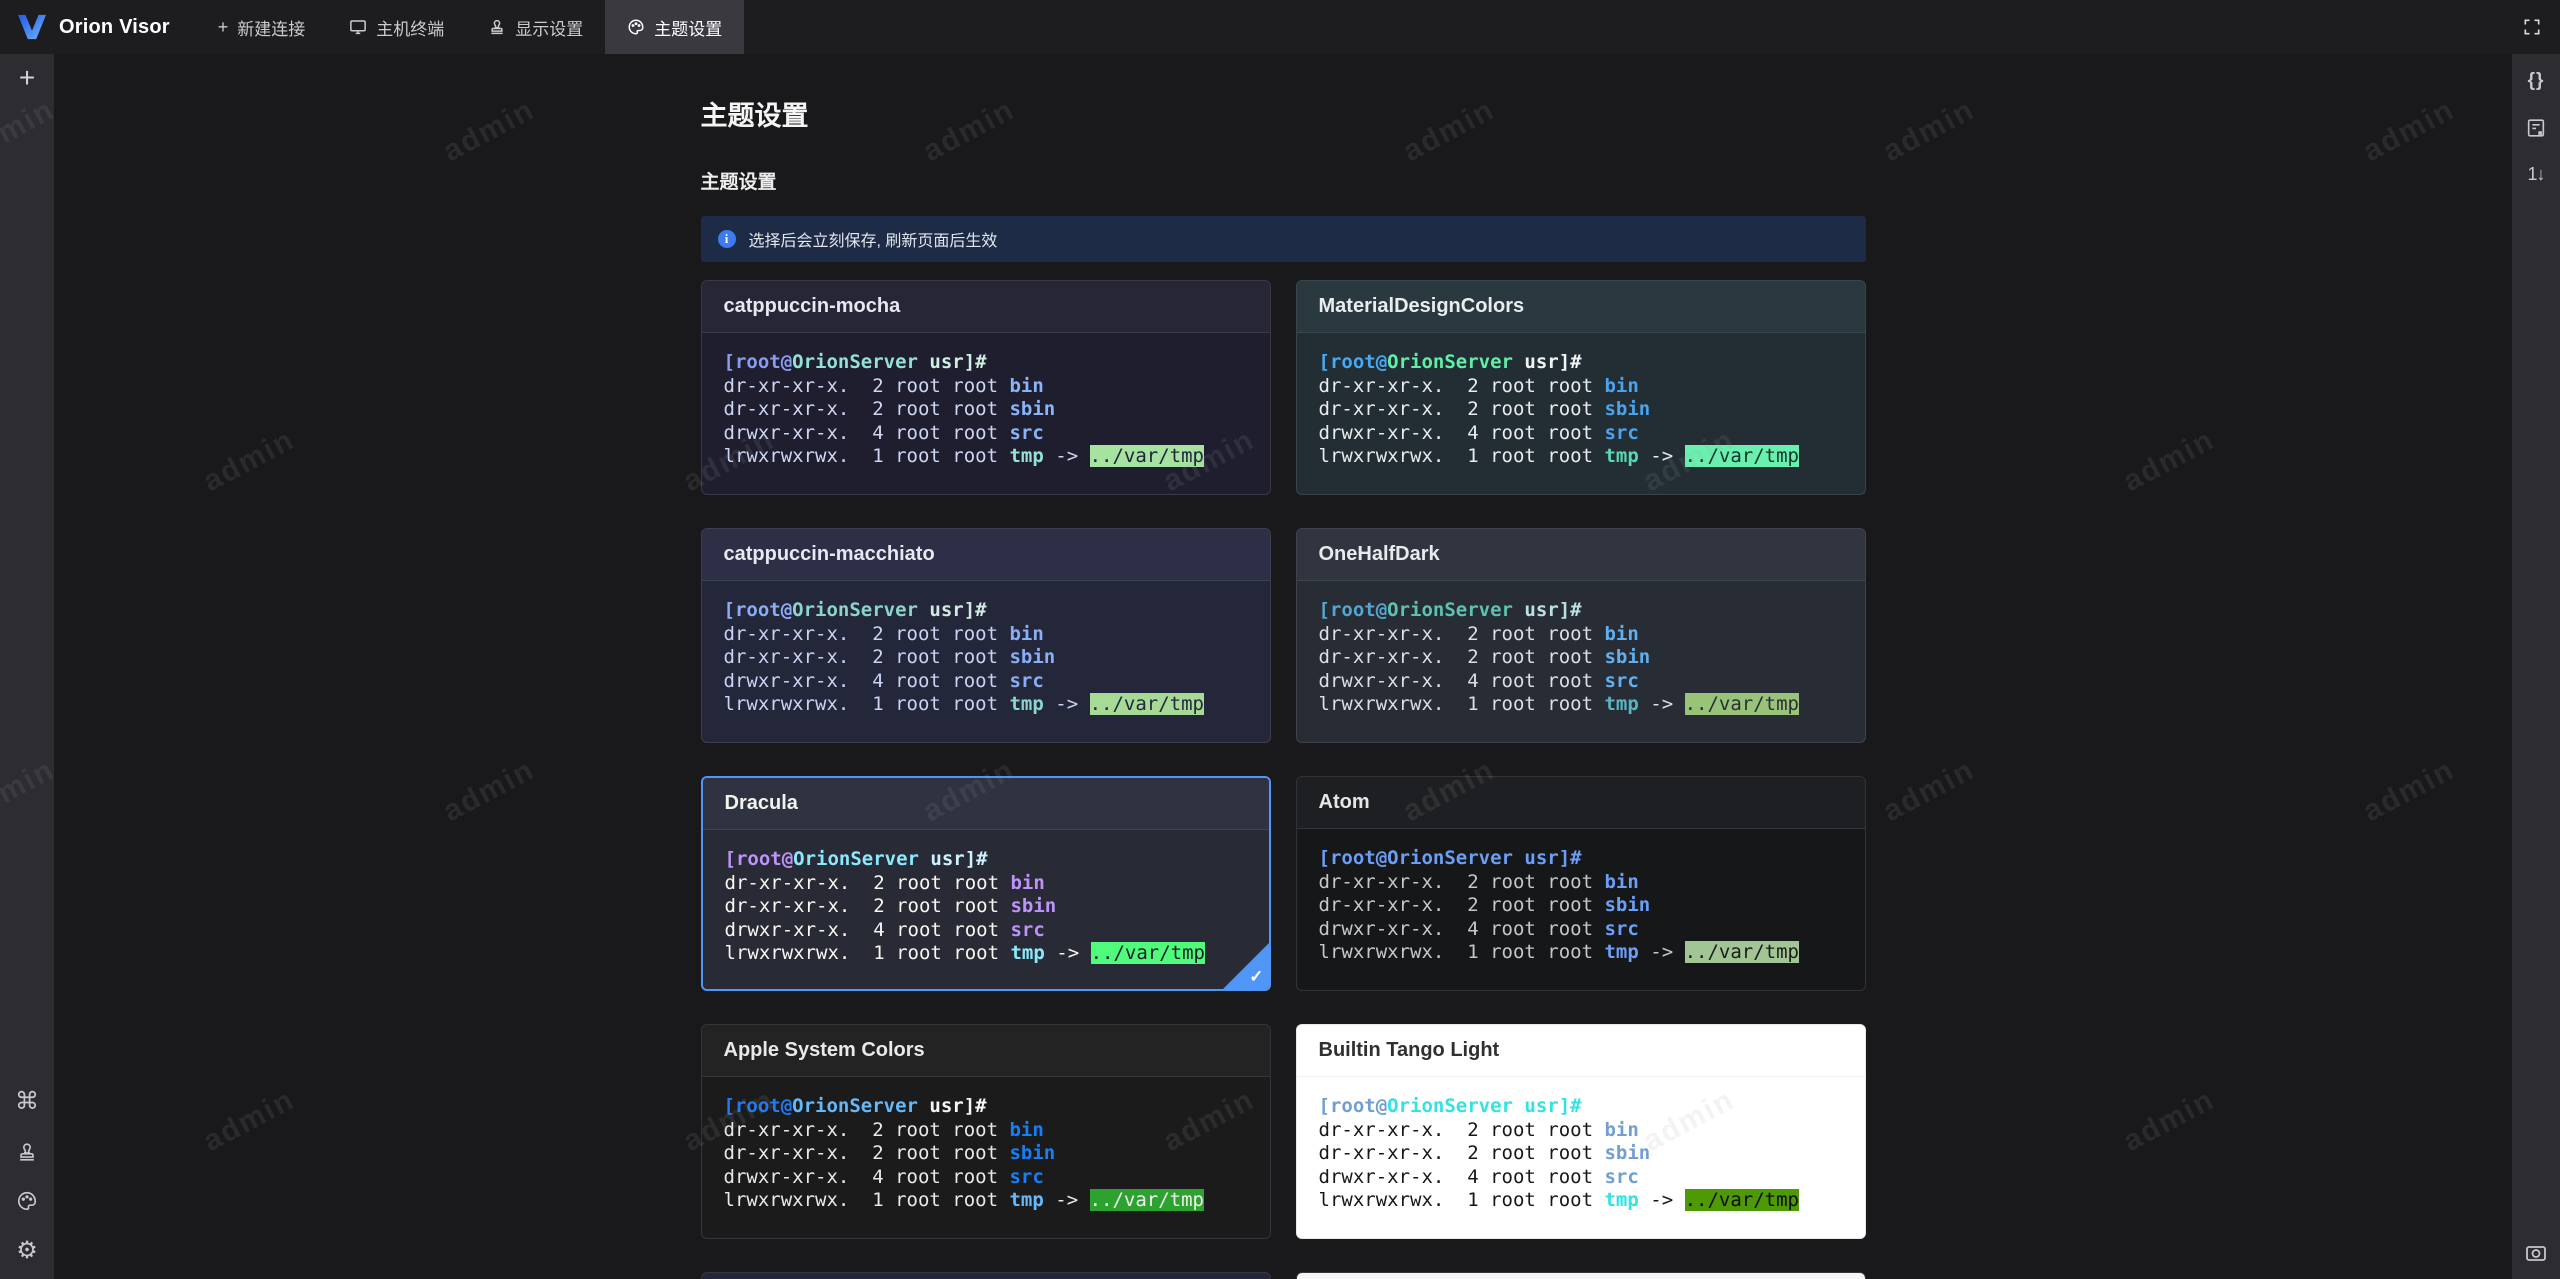 Image resolution: width=2560 pixels, height=1279 pixels. Describe the element at coordinates (410, 29) in the screenshot. I see `tab-label: 主机终端` at that location.